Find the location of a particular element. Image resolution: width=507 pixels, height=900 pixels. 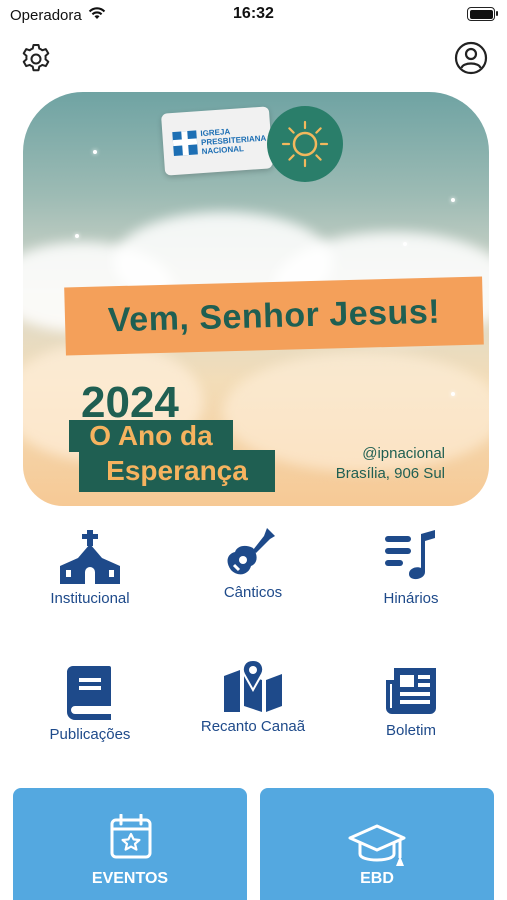

cross-mark-icon is located at coordinates (185, 143).